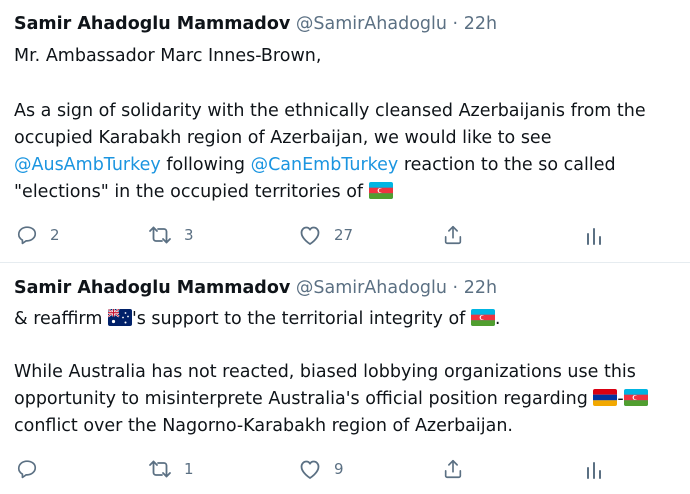 This screenshot has height=494, width=690. Describe the element at coordinates (325, 235) in the screenshot. I see `like-button: 27` at that location.